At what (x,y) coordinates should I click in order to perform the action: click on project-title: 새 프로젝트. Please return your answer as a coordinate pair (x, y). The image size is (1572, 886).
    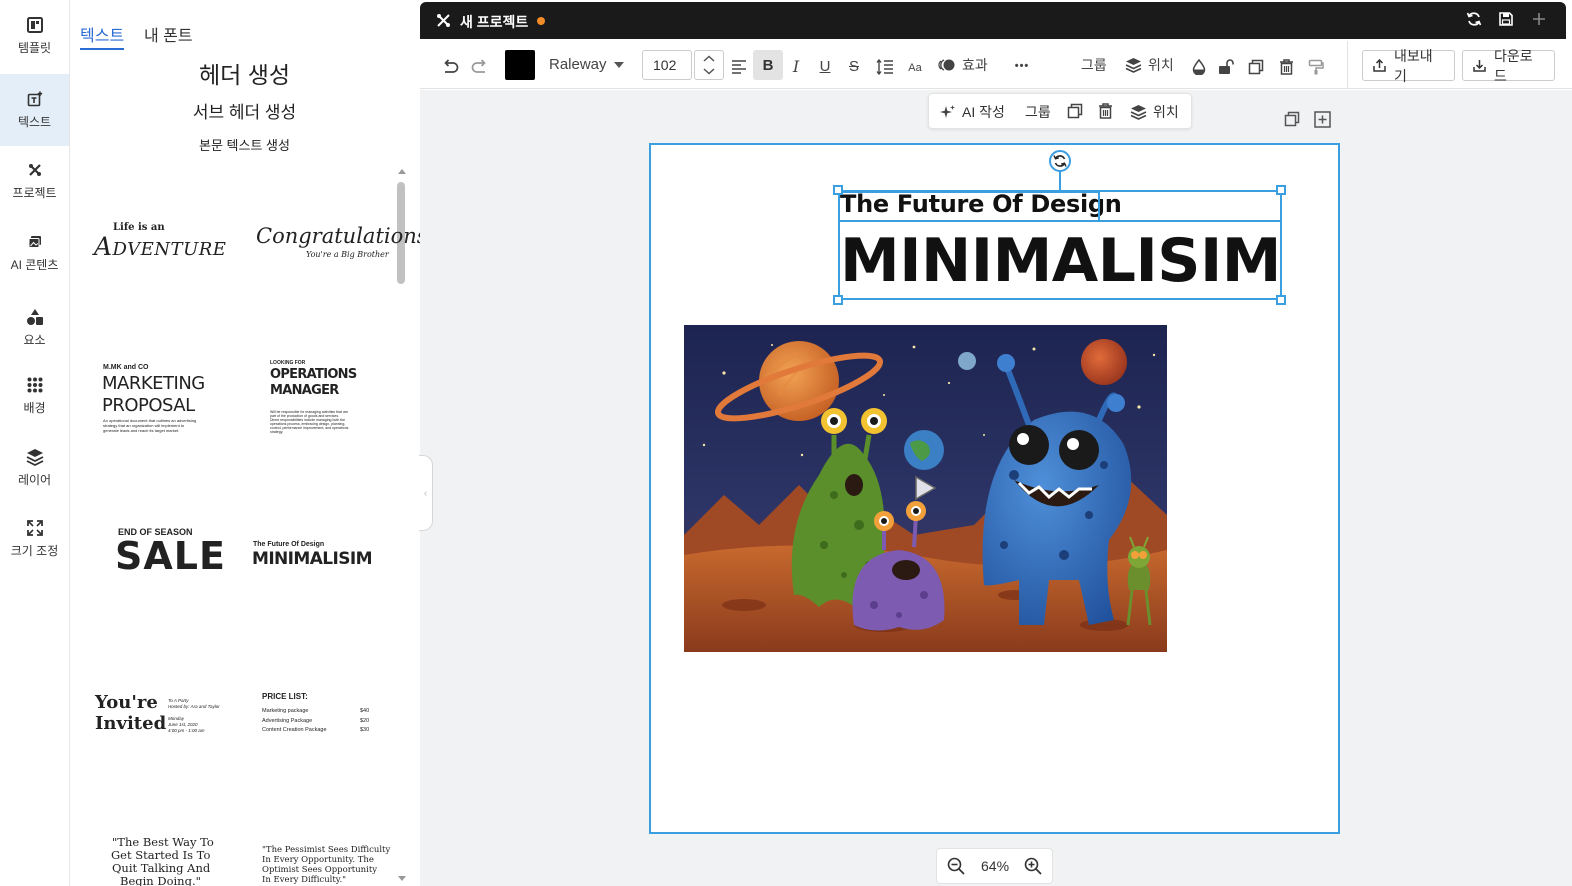
    Looking at the image, I should click on (494, 22).